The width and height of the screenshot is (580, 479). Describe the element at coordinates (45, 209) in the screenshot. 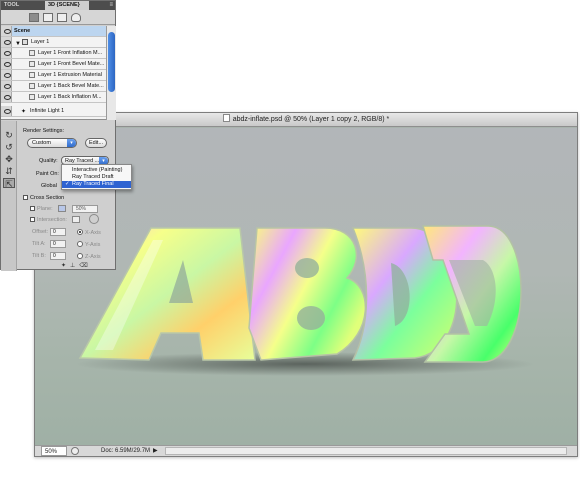

I see `plane-label: Plane:` at that location.